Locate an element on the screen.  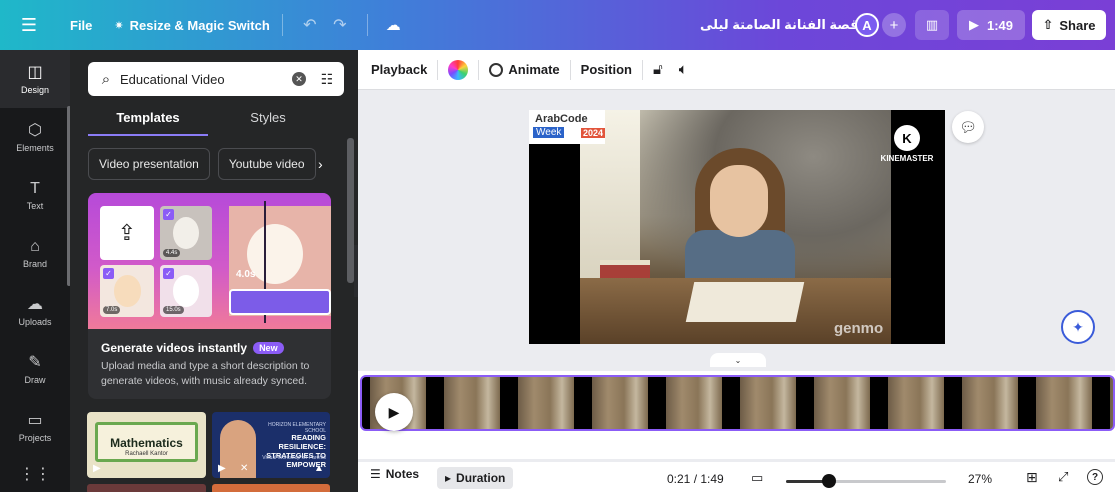
video-clip-track is located at coordinates (737, 403).